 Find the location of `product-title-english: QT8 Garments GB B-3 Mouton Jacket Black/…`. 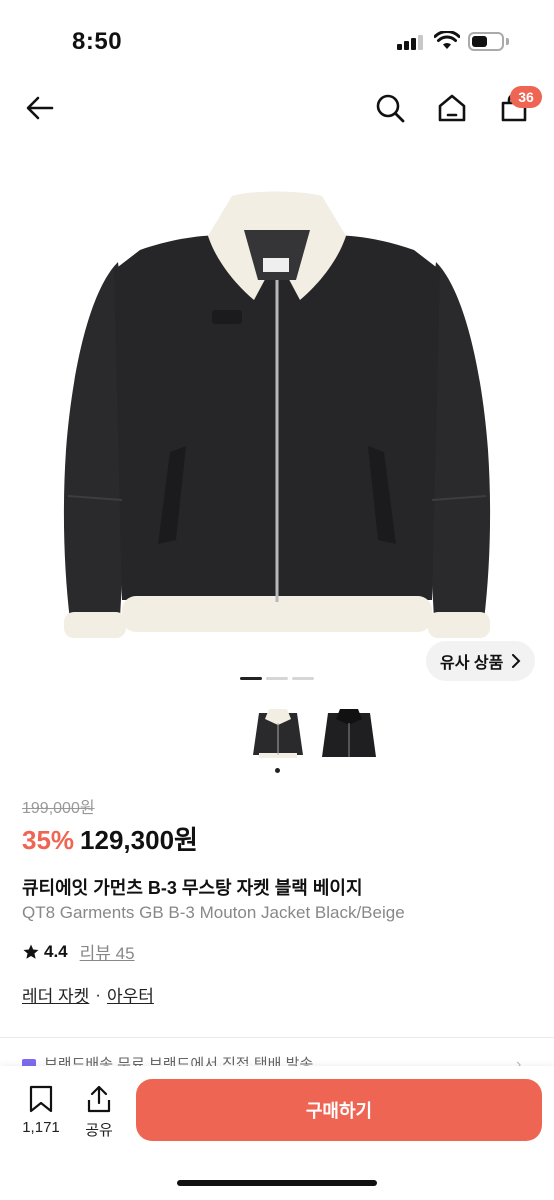

product-title-english: QT8 Garments GB B-3 Mouton Jacket Black/… is located at coordinates (213, 912).